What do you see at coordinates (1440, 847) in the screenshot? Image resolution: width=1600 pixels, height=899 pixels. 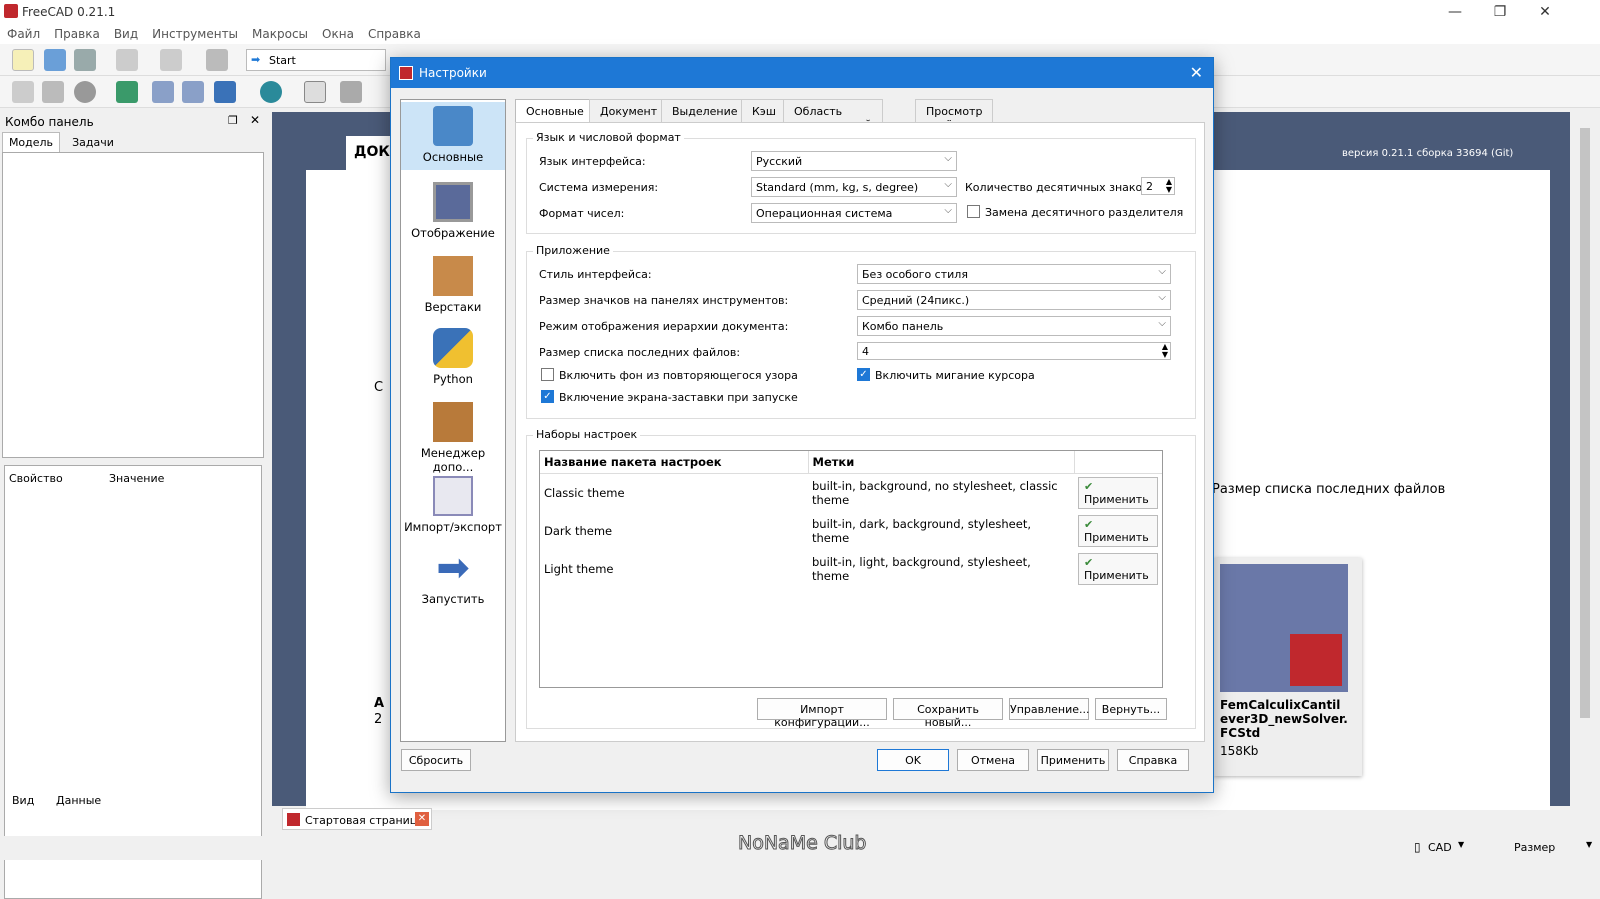 I see `navigation-style: CAD` at bounding box center [1440, 847].